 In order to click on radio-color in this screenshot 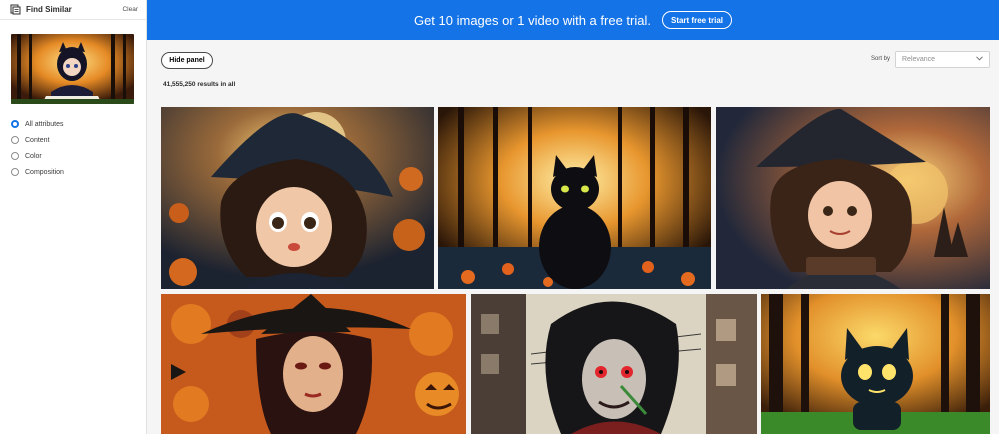, I will do `click(15, 156)`.